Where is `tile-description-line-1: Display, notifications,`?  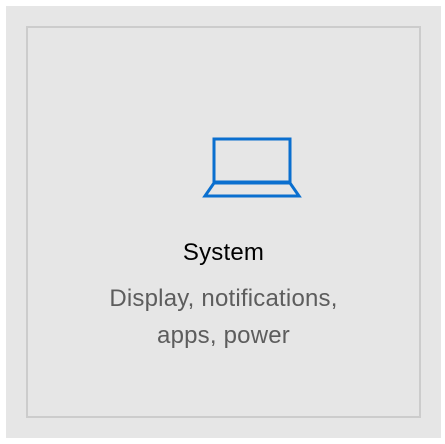 tile-description-line-1: Display, notifications, is located at coordinates (223, 298).